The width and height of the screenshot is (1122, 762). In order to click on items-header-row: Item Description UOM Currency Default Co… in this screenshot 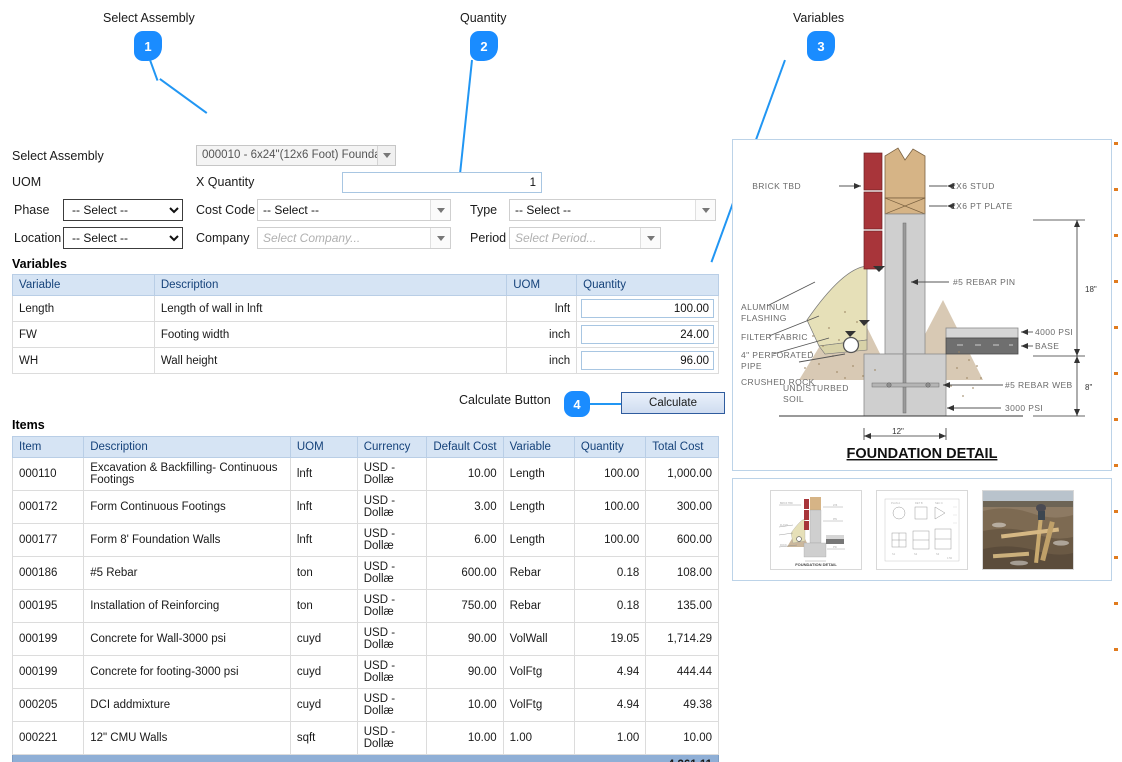, I will do `click(365, 447)`.